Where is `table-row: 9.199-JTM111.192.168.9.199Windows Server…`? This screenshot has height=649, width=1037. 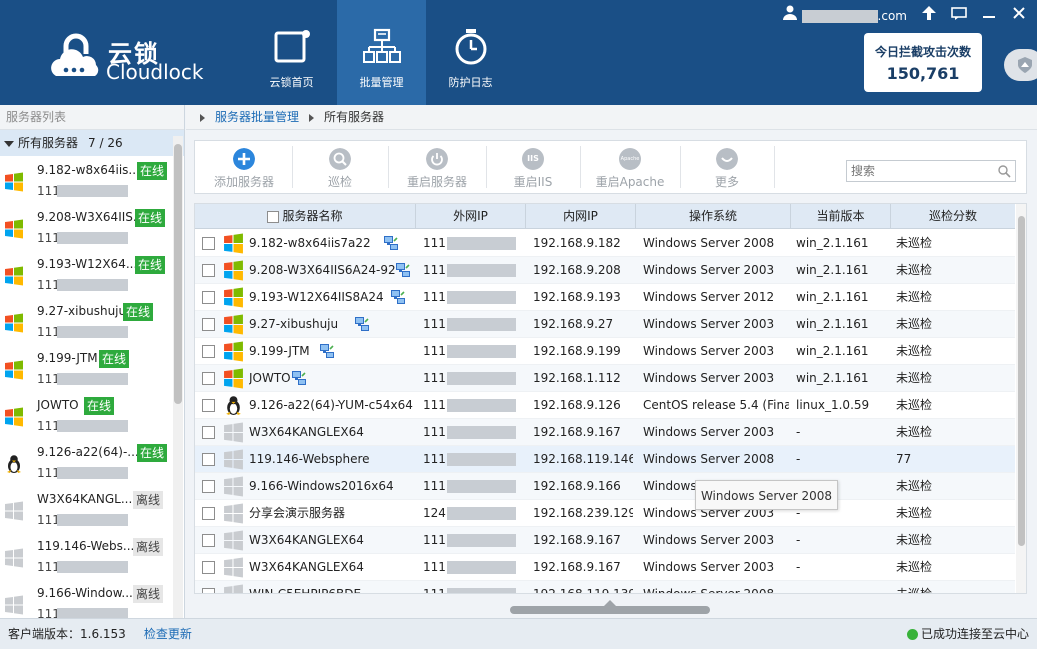 table-row: 9.199-JTM111.192.168.9.199Windows Server… is located at coordinates (605, 351).